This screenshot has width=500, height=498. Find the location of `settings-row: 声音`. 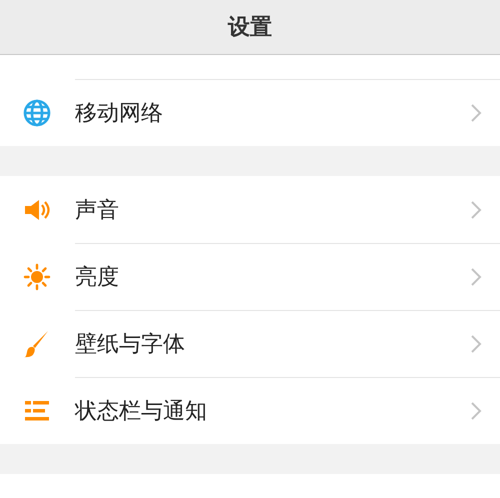

settings-row: 声音 is located at coordinates (250, 209).